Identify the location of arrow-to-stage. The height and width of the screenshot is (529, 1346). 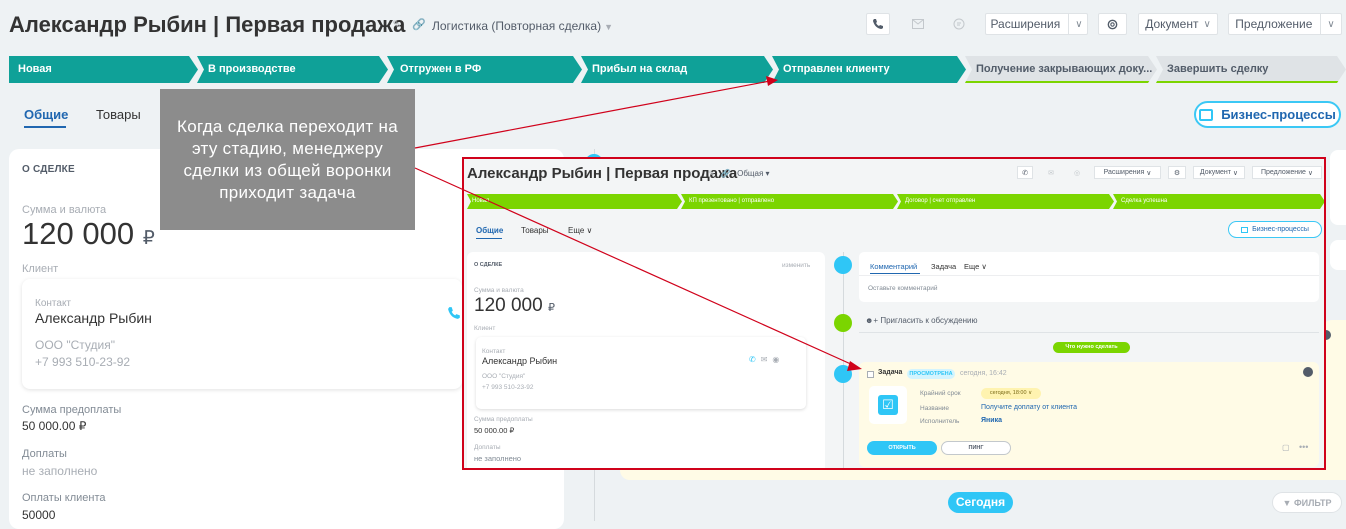
(592, 114).